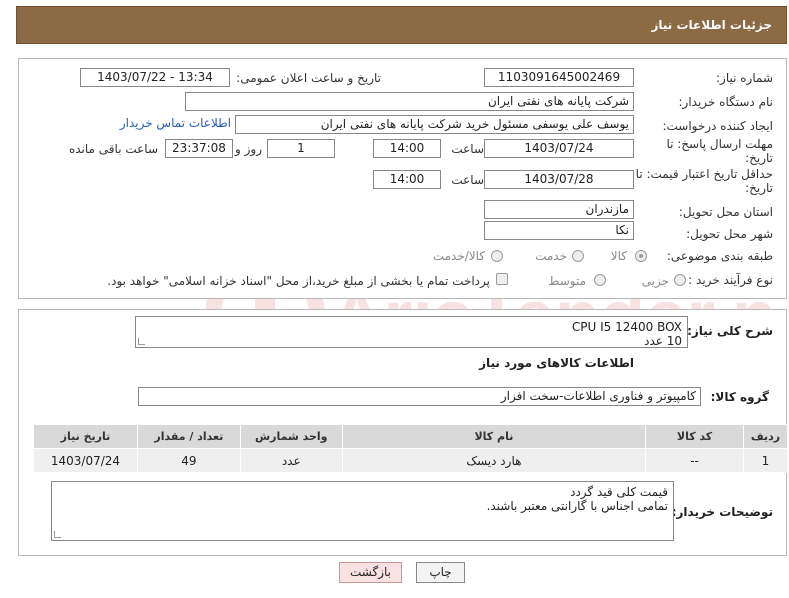  Describe the element at coordinates (188, 460) in the screenshot. I see `cell-quantity: 49` at that location.